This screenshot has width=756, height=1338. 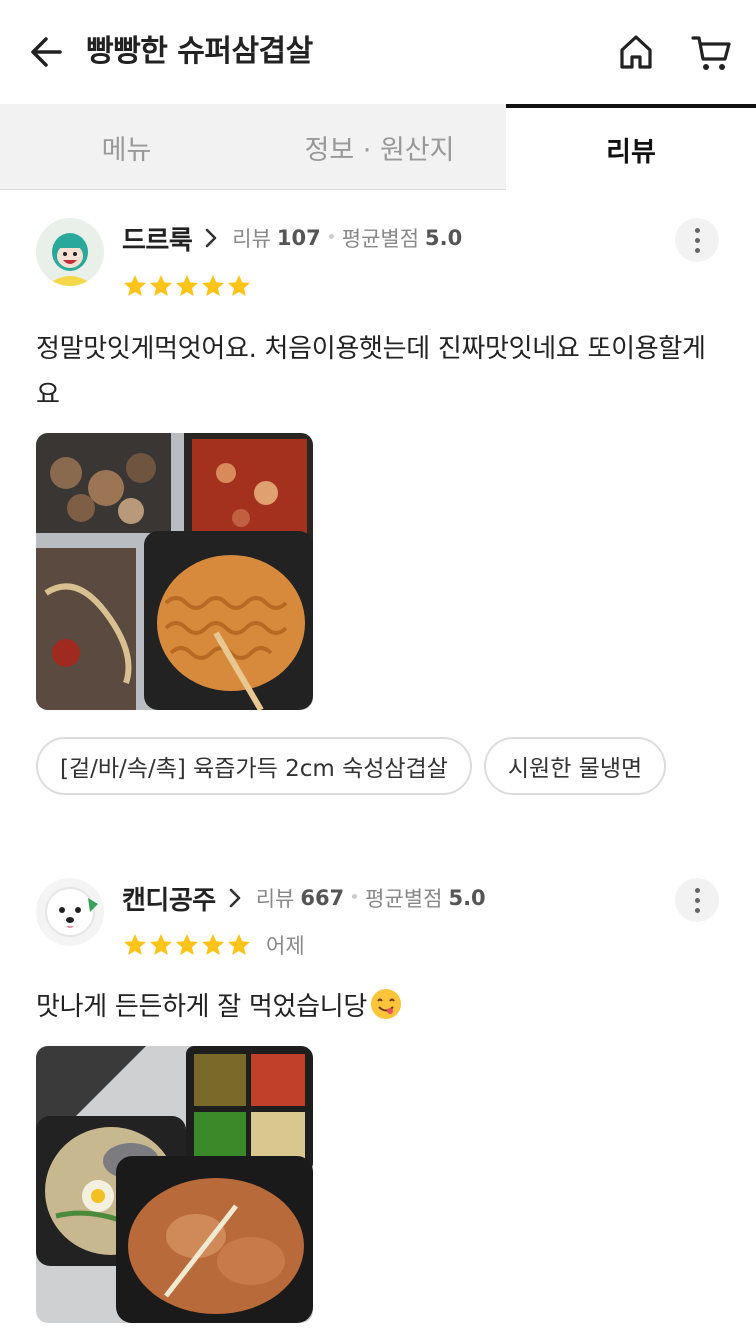 I want to click on review-text: 정말맛잇게먹엇어요. 처음이용햇는데 진짜맛잇네요 또이용할게요, so click(x=371, y=372).